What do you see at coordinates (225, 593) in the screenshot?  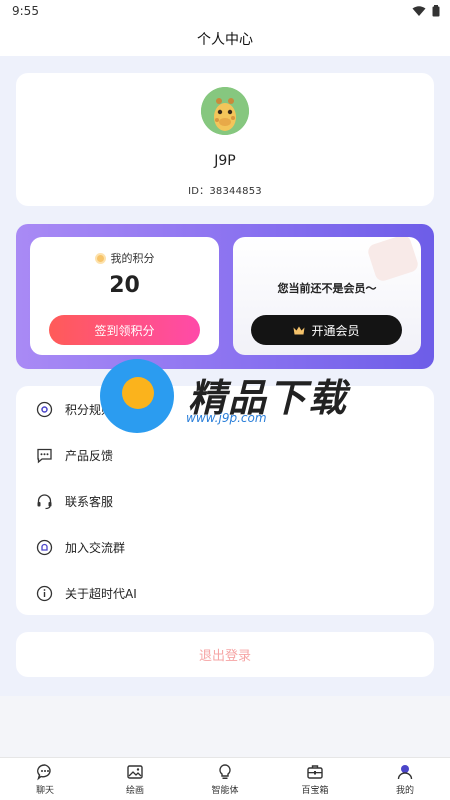 I see `menu-item-about: 关于超时代AI` at bounding box center [225, 593].